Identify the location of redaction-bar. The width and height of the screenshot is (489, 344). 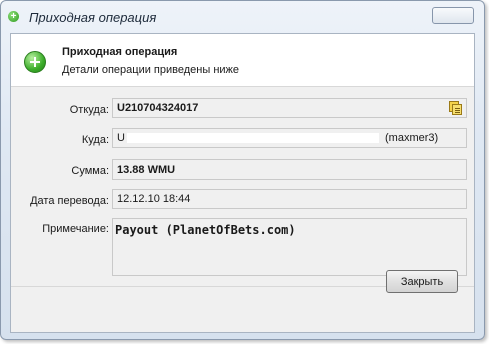
(253, 138).